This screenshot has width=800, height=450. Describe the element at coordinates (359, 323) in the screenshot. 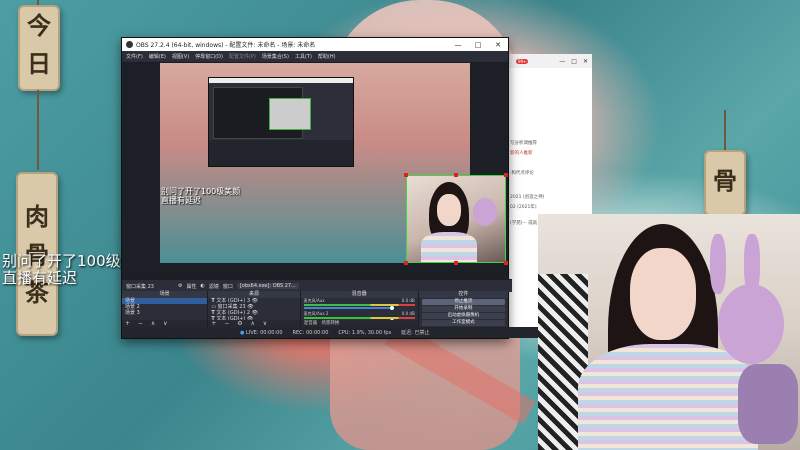

I see `mixer-tabs: 混音器 场景转换` at that location.